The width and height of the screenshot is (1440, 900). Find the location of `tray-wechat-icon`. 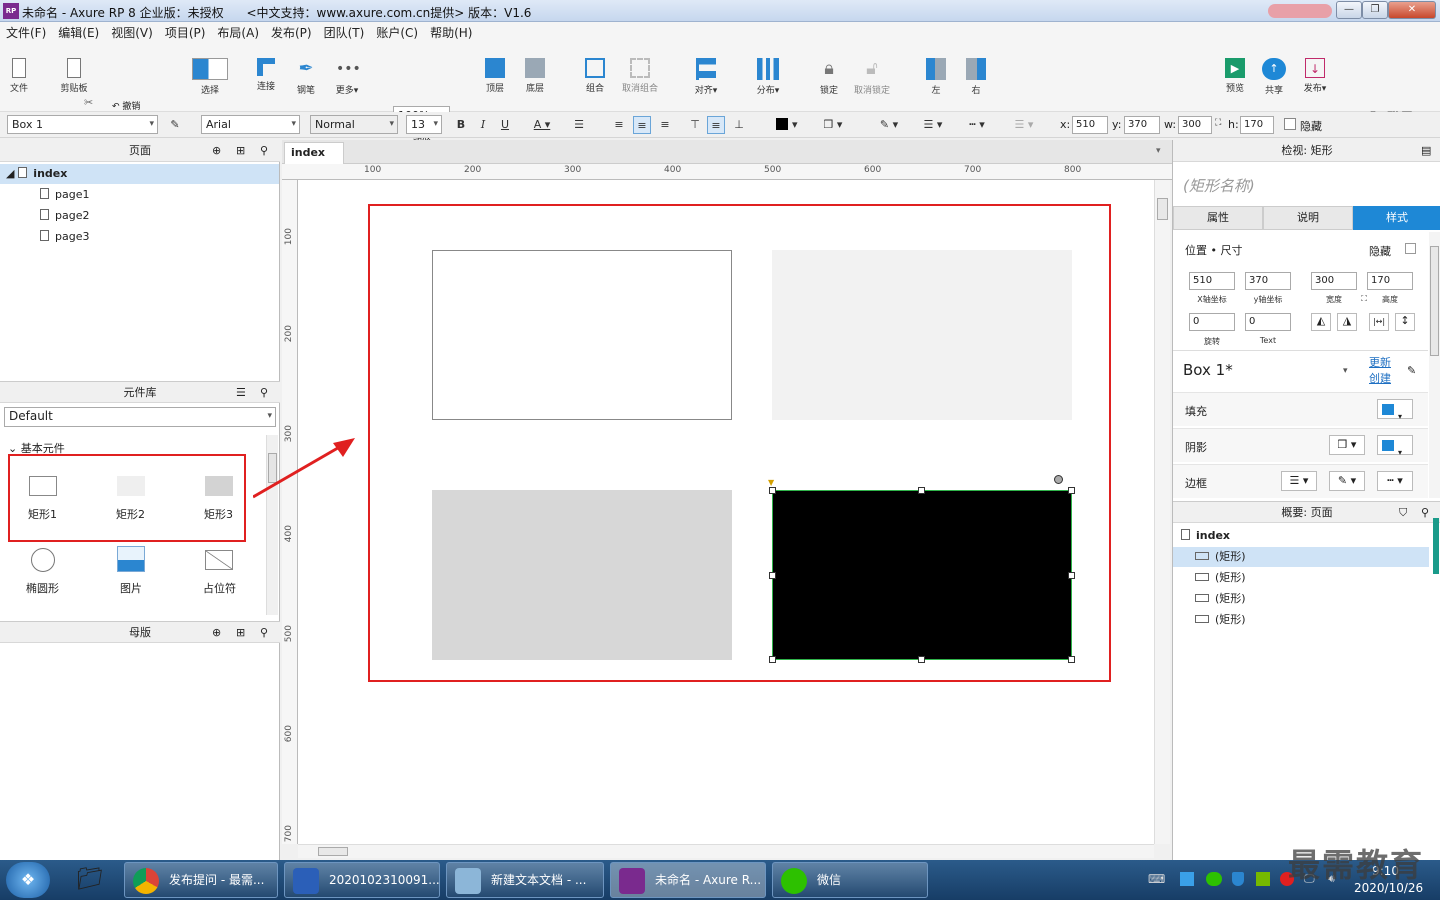

tray-wechat-icon is located at coordinates (1214, 879).